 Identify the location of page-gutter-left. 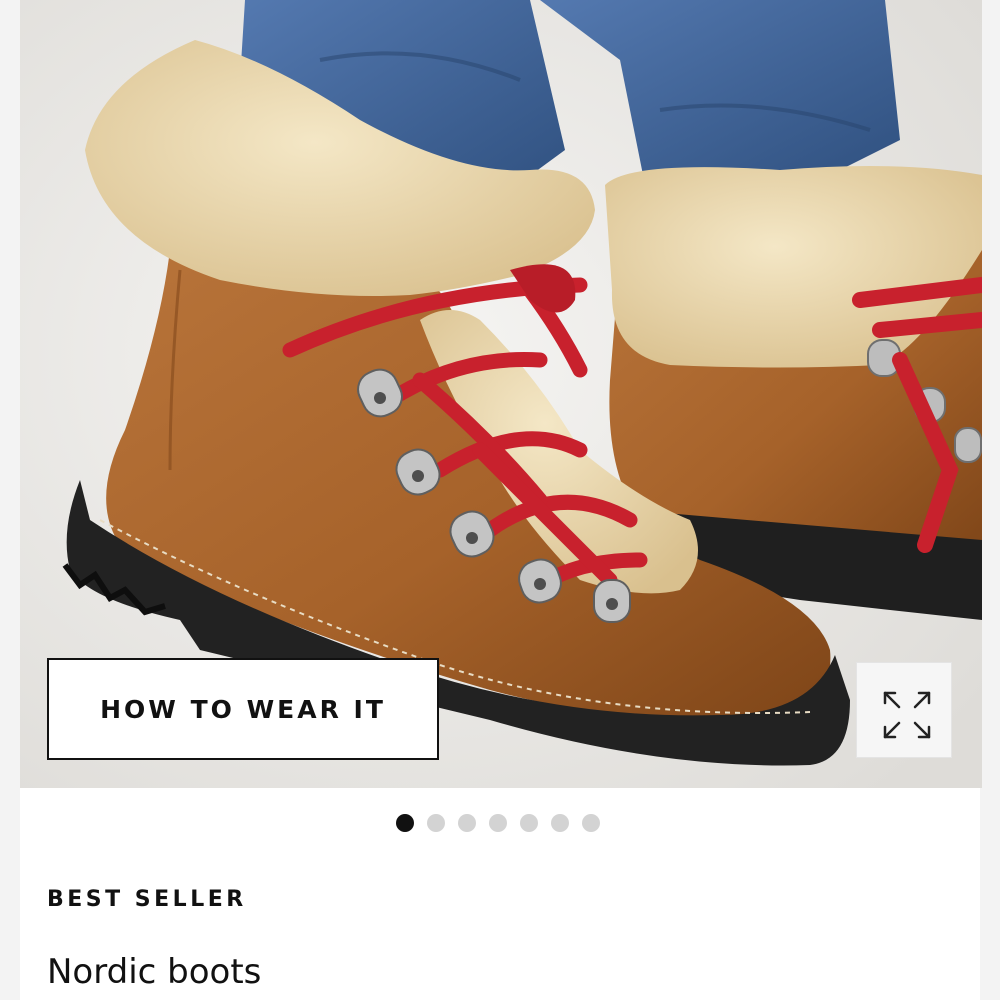
(10, 500).